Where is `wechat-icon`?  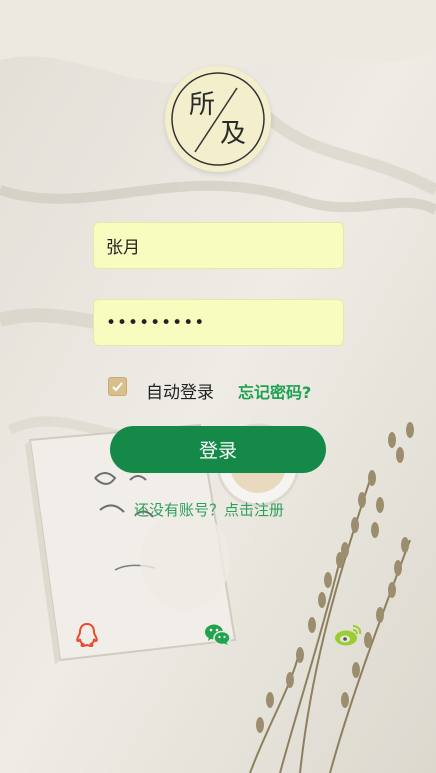
wechat-icon is located at coordinates (218, 635).